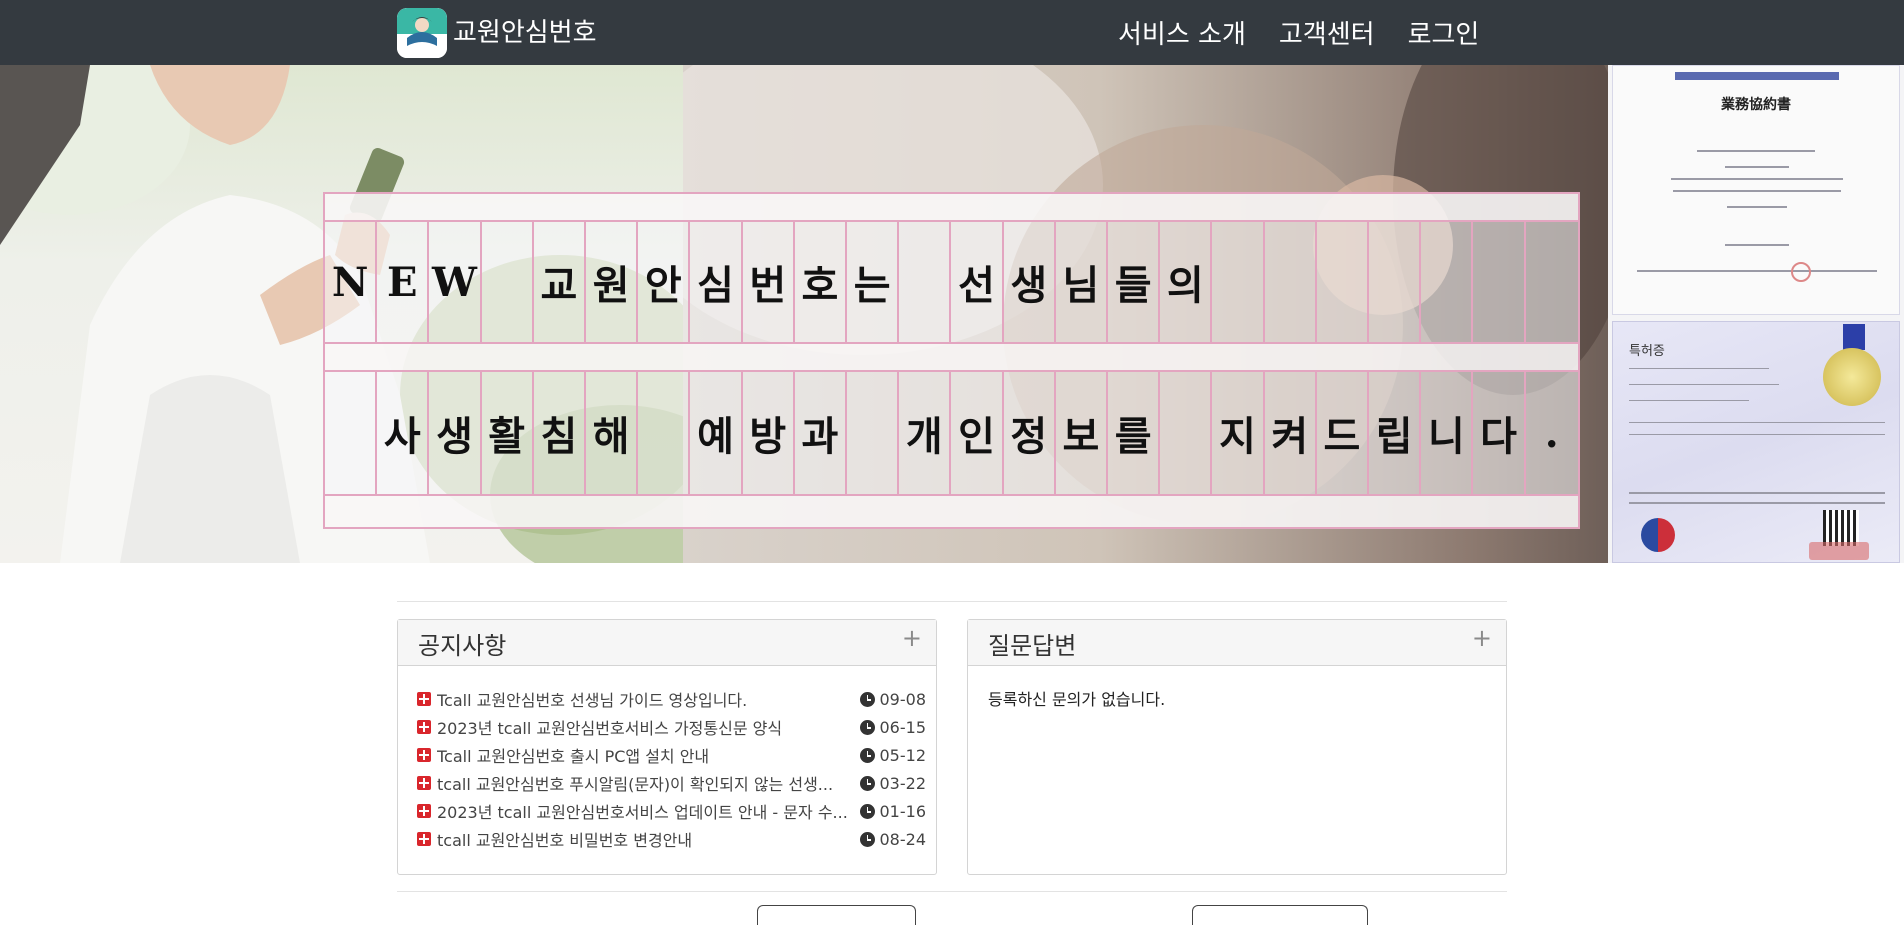 The width and height of the screenshot is (1904, 925). I want to click on grid-char: 인, so click(977, 433).